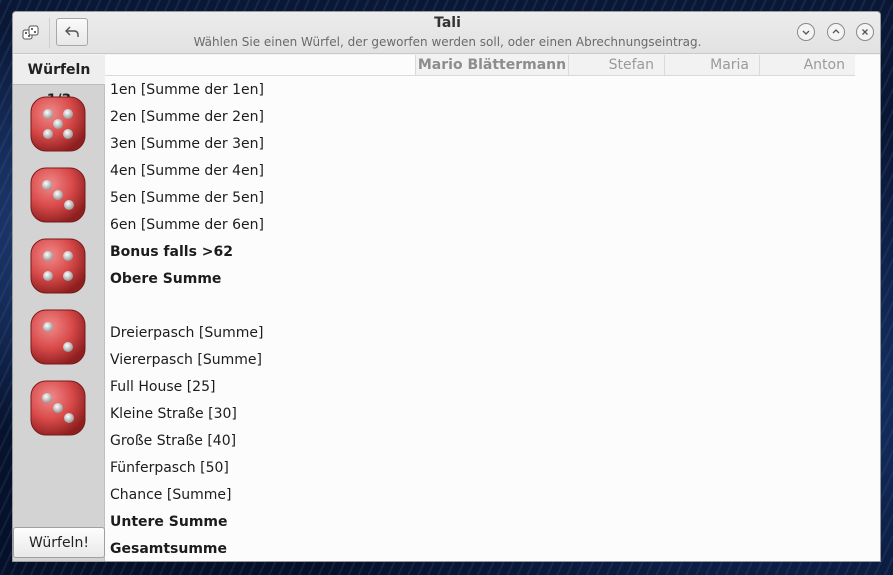 Image resolution: width=893 pixels, height=575 pixels. Describe the element at coordinates (186, 360) in the screenshot. I see `score-row: Viererpasch [Summe]` at that location.